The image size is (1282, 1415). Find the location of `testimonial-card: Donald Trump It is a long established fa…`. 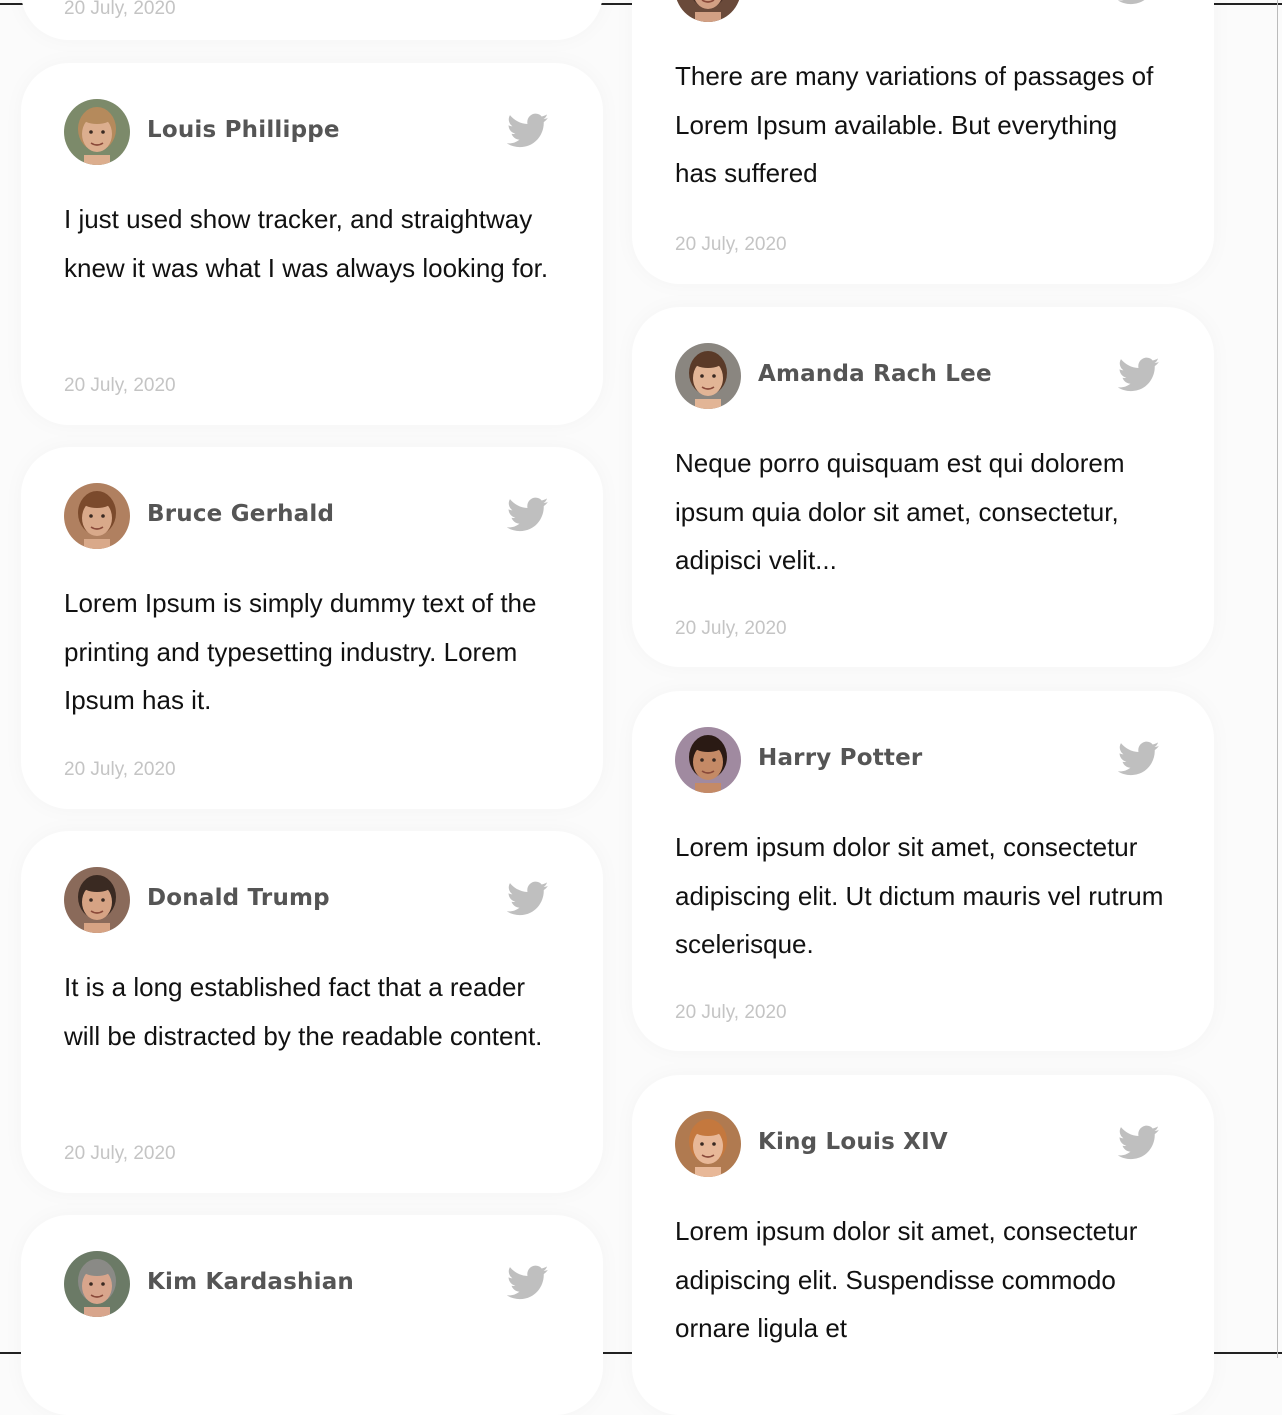

testimonial-card: Donald Trump It is a long established fa… is located at coordinates (312, 1012).